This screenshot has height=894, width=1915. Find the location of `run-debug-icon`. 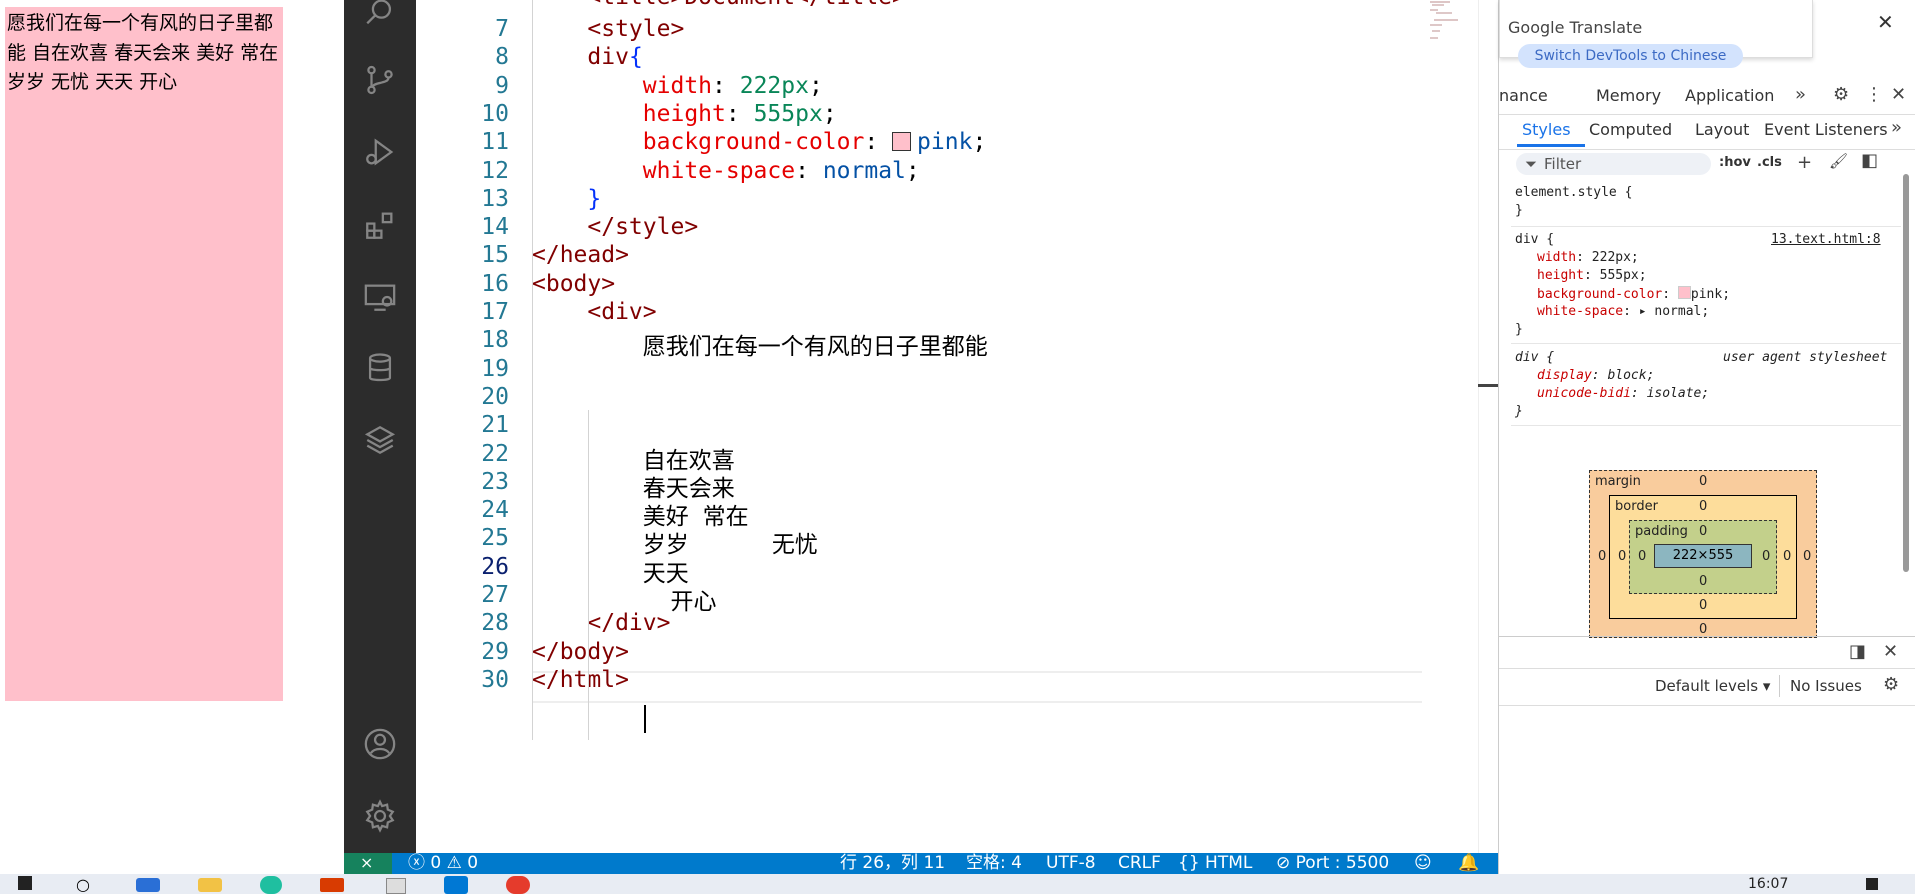

run-debug-icon is located at coordinates (380, 152).